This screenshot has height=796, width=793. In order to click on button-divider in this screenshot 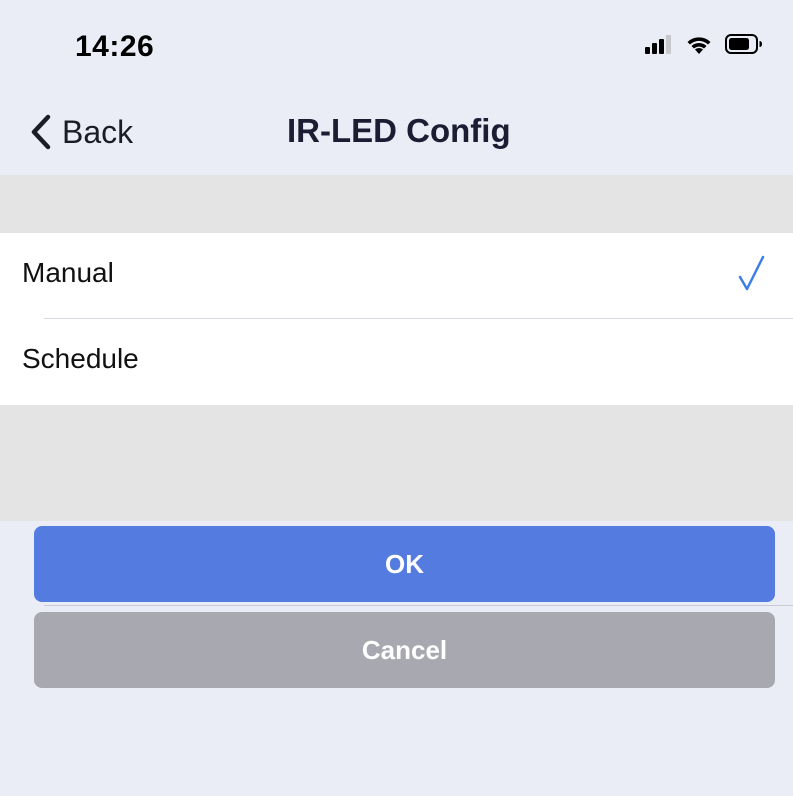, I will do `click(418, 605)`.